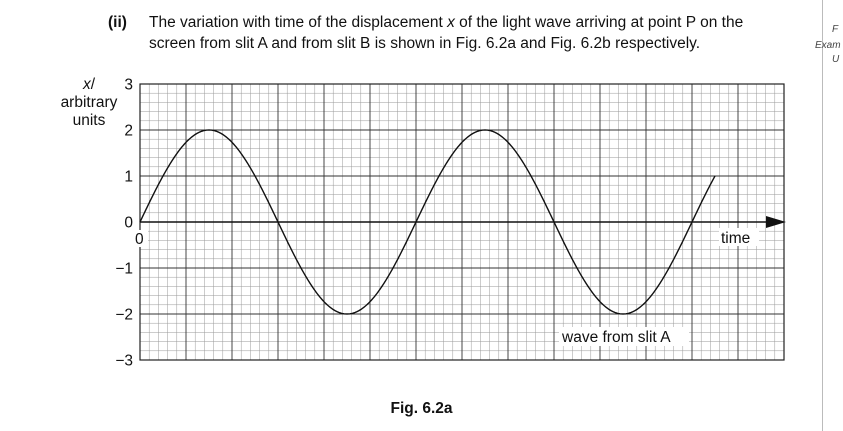 Image resolution: width=843 pixels, height=431 pixels. What do you see at coordinates (421, 408) in the screenshot?
I see `figure-caption: Fig. 6.2a` at bounding box center [421, 408].